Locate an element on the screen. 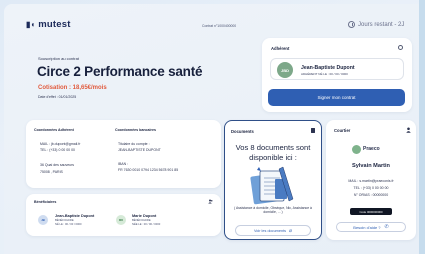  adherent-mail: MAIL : jb.dupont@gmail.fr is located at coordinates (60, 144).